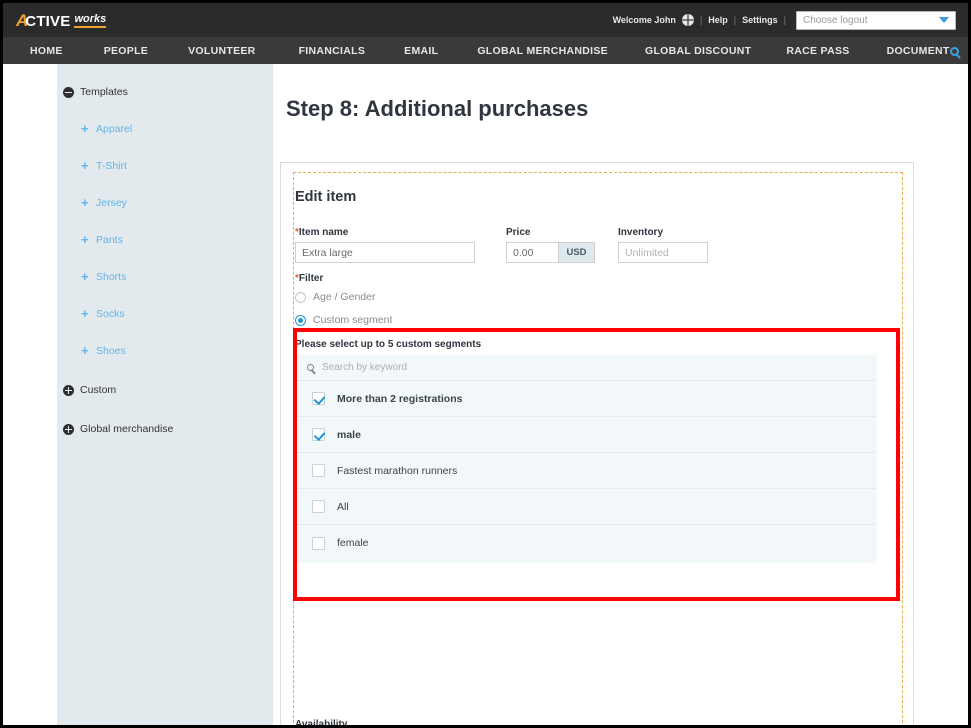 The image size is (971, 728). Describe the element at coordinates (111, 165) in the screenshot. I see `sidebar-item-tshirt-label: T-Shirt` at that location.